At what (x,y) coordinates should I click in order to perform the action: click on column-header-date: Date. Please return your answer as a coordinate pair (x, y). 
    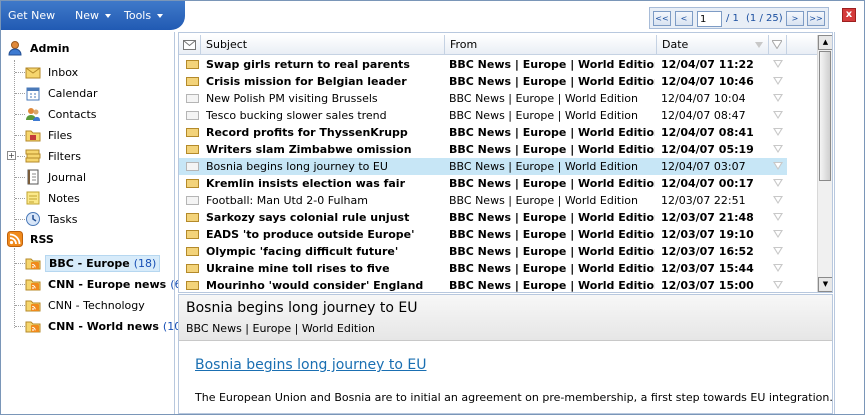
    Looking at the image, I should click on (713, 44).